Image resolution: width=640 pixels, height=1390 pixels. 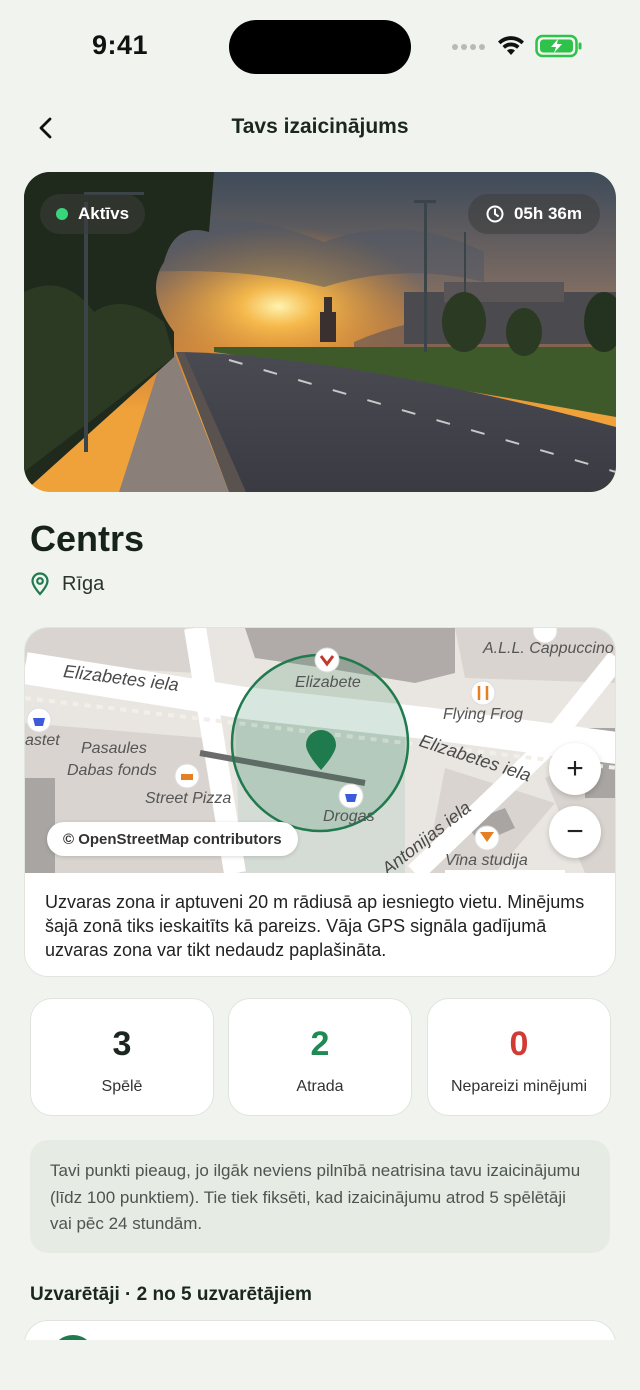 I want to click on status-badge: Aktīvs, so click(x=93, y=214).